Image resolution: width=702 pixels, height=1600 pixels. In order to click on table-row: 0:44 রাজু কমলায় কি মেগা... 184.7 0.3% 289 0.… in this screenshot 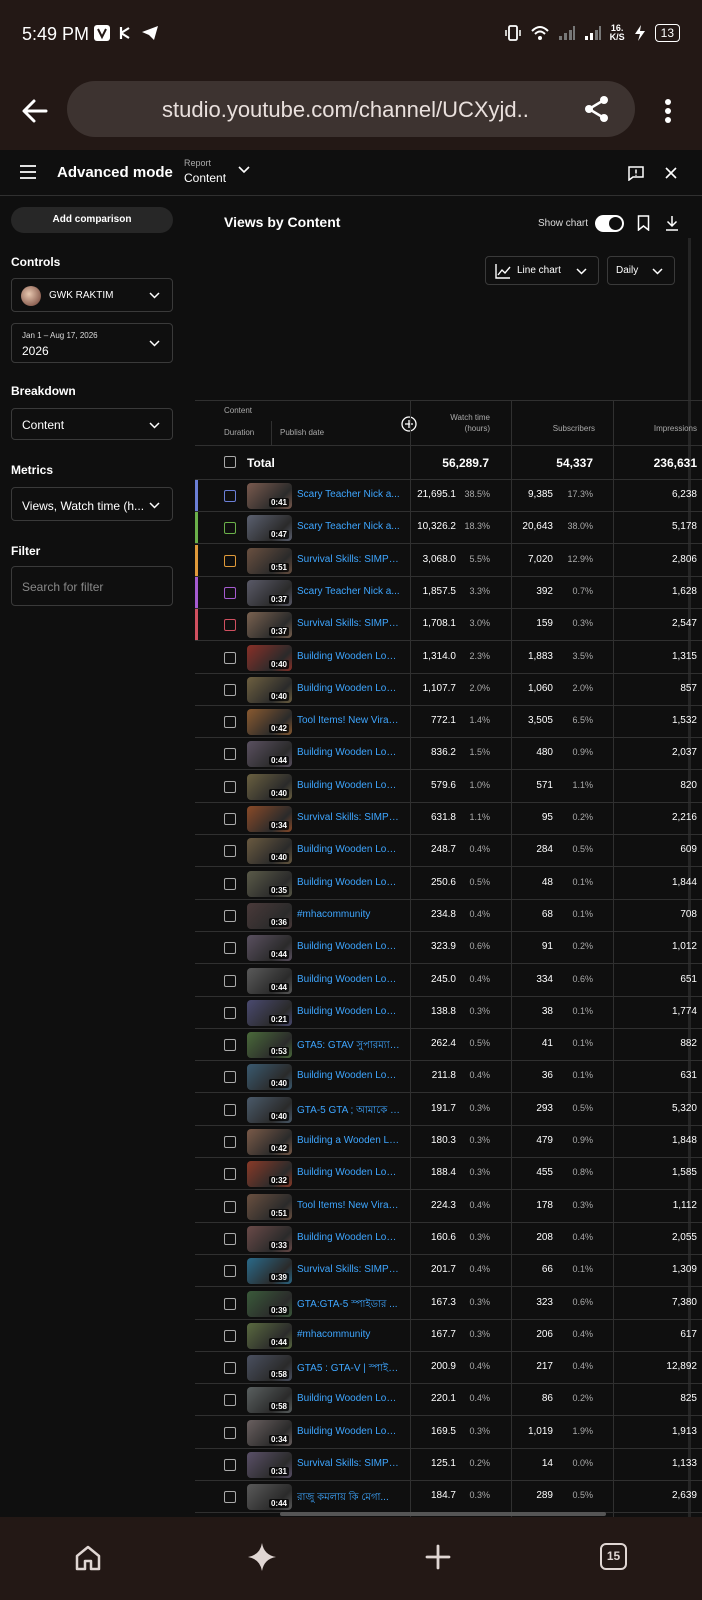, I will do `click(448, 1497)`.